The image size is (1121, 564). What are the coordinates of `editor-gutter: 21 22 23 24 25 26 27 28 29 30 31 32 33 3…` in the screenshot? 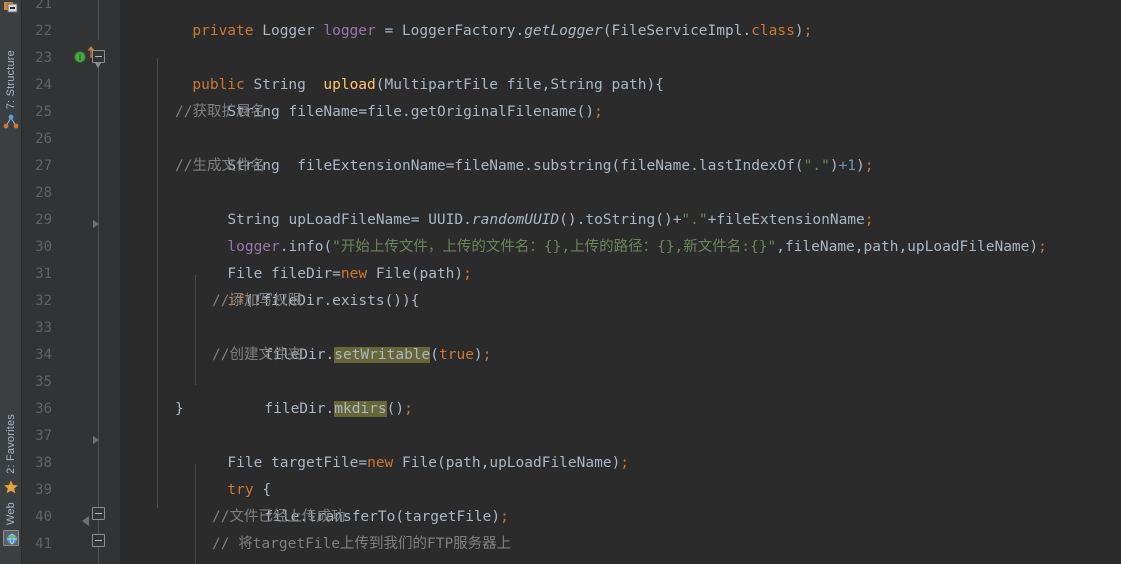 It's located at (71, 282).